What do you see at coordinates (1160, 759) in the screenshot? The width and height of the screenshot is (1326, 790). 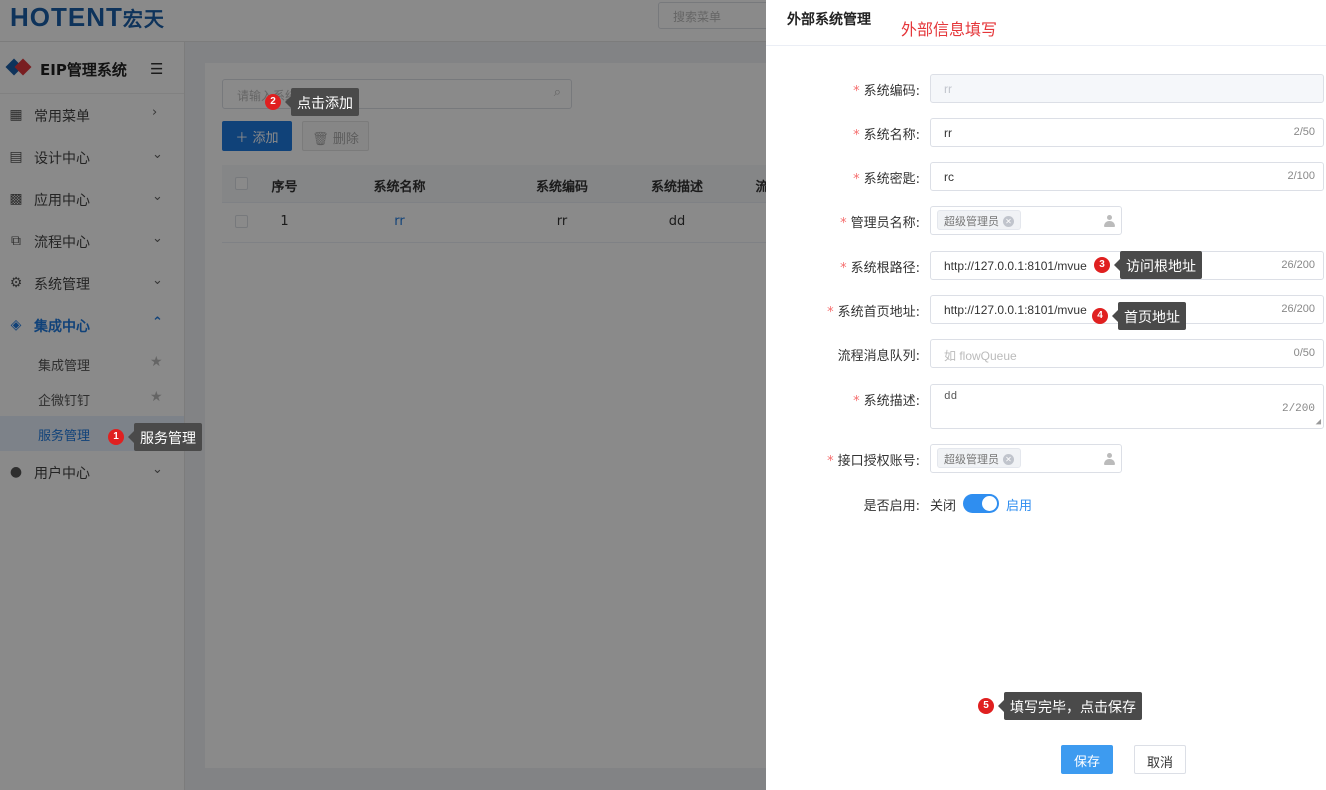 I see `cancel-button: 取消` at bounding box center [1160, 759].